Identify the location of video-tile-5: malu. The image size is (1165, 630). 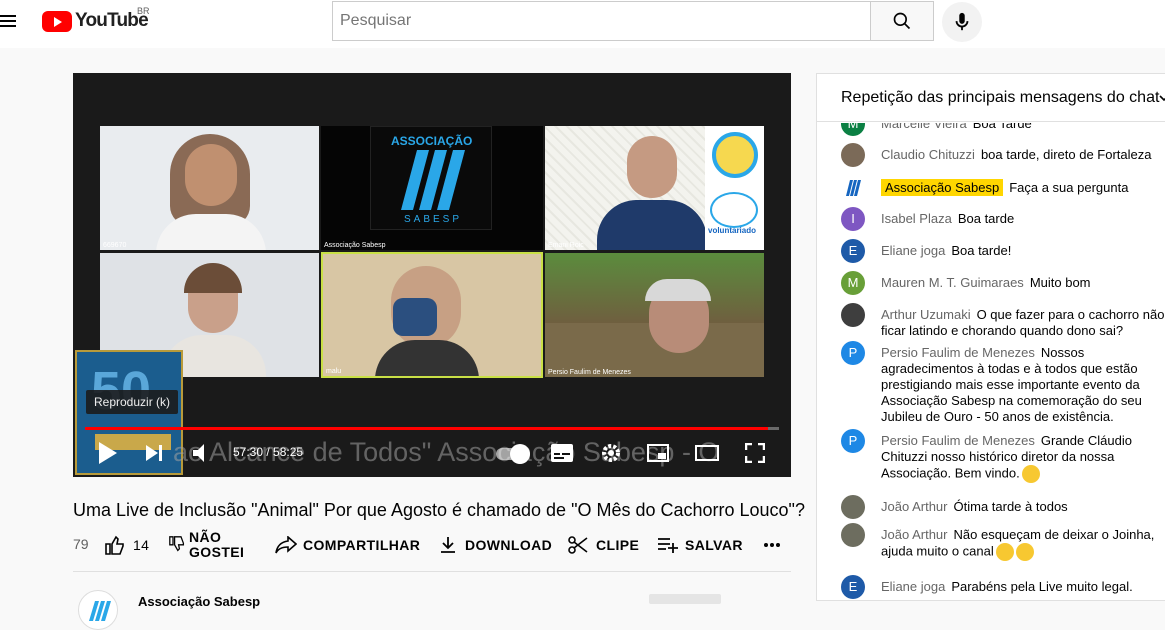
(432, 315).